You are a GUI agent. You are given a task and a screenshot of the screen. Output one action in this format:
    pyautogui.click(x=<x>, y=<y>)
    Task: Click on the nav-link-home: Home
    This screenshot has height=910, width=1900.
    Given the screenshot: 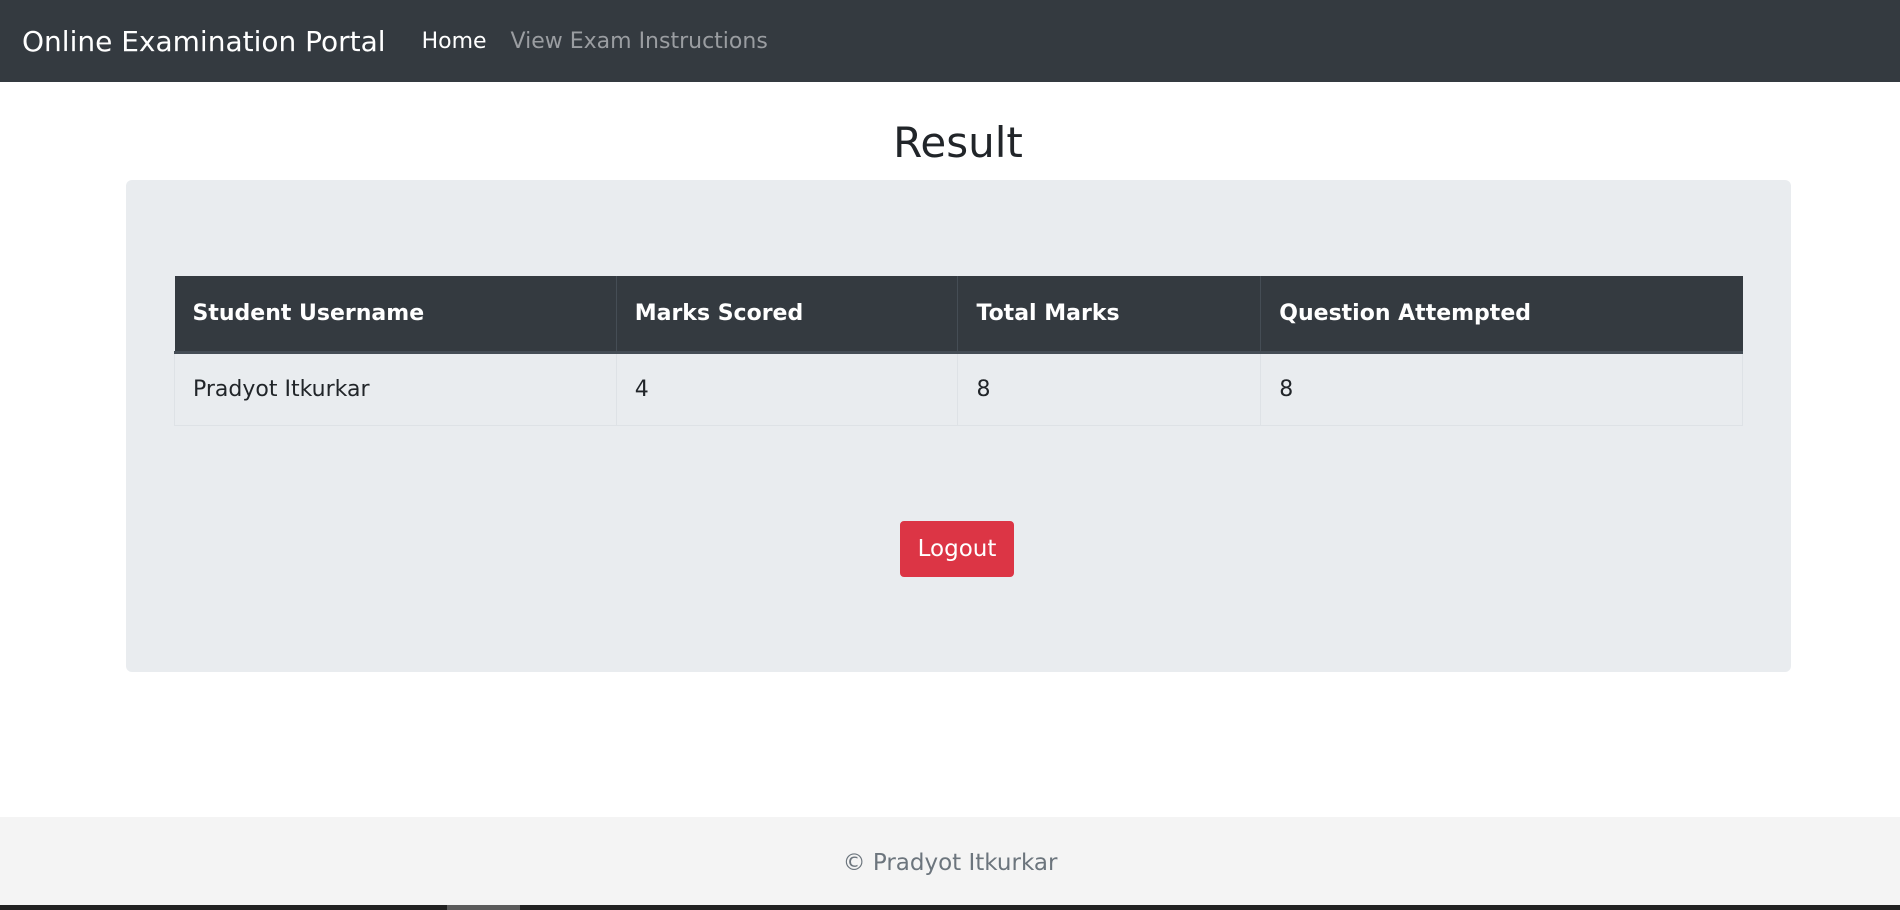 What is the action you would take?
    pyautogui.click(x=454, y=41)
    